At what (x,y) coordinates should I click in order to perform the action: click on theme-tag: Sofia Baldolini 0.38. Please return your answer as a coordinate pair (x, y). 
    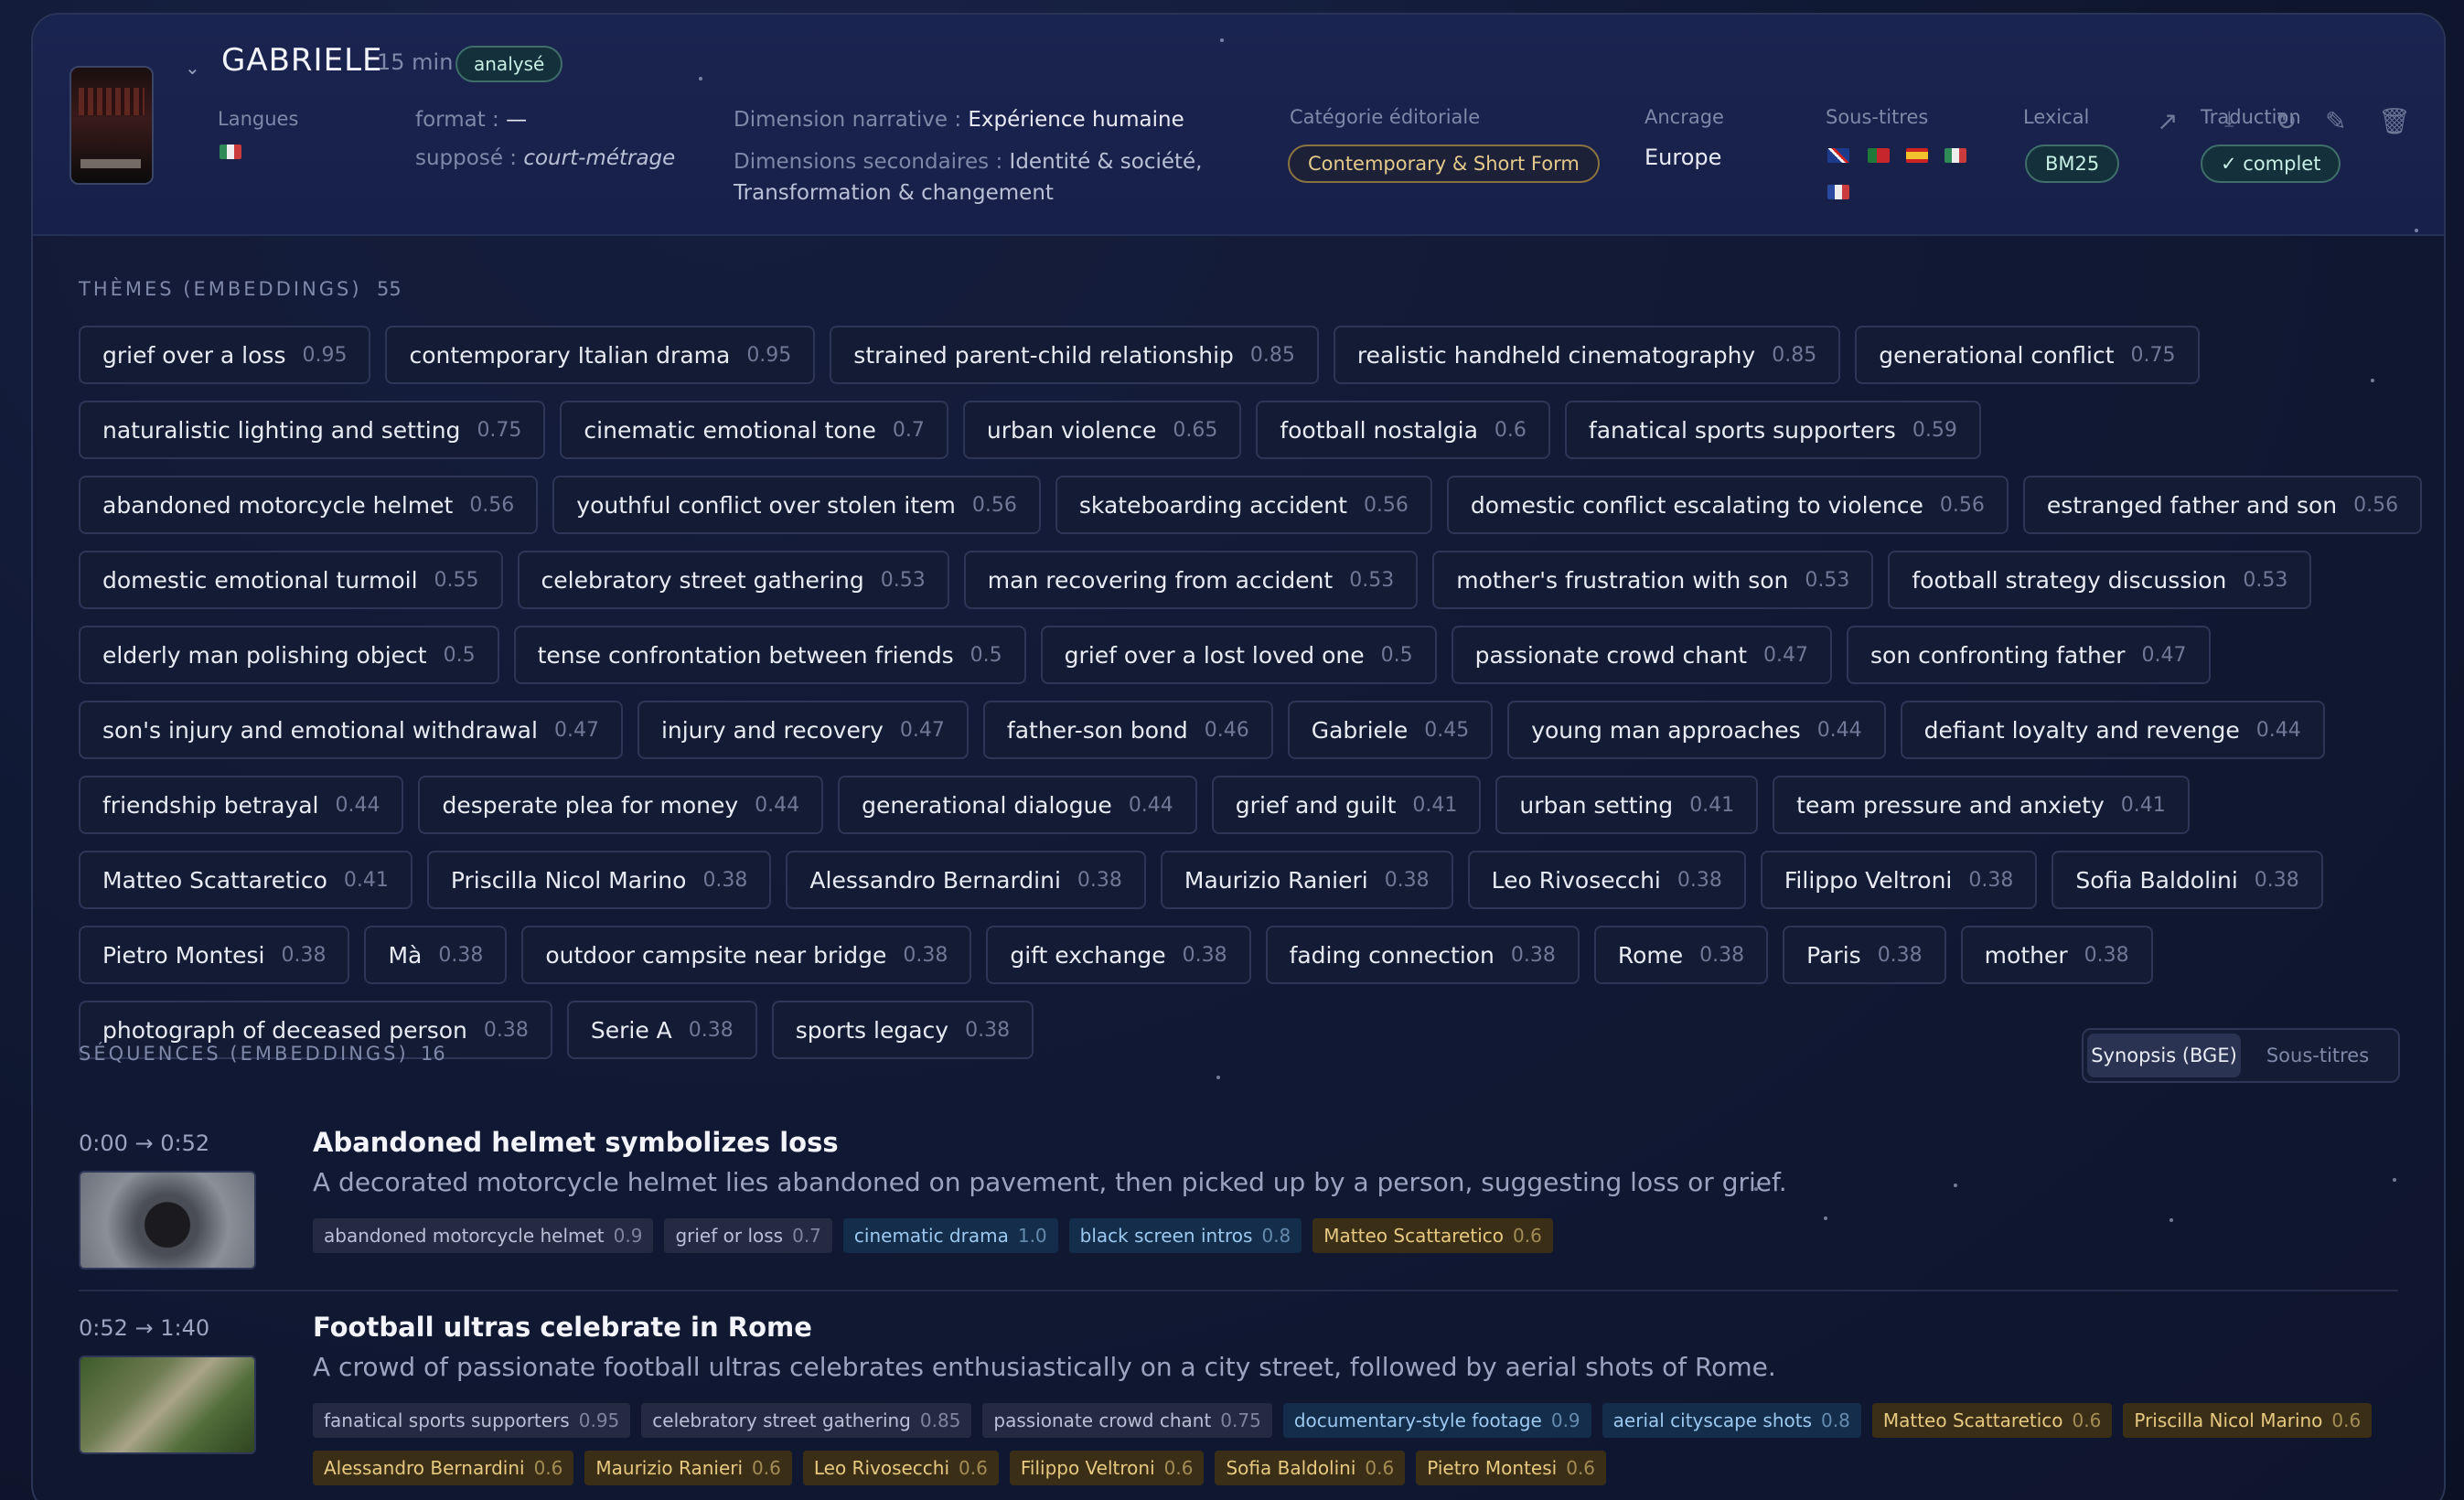
    Looking at the image, I should click on (2187, 880).